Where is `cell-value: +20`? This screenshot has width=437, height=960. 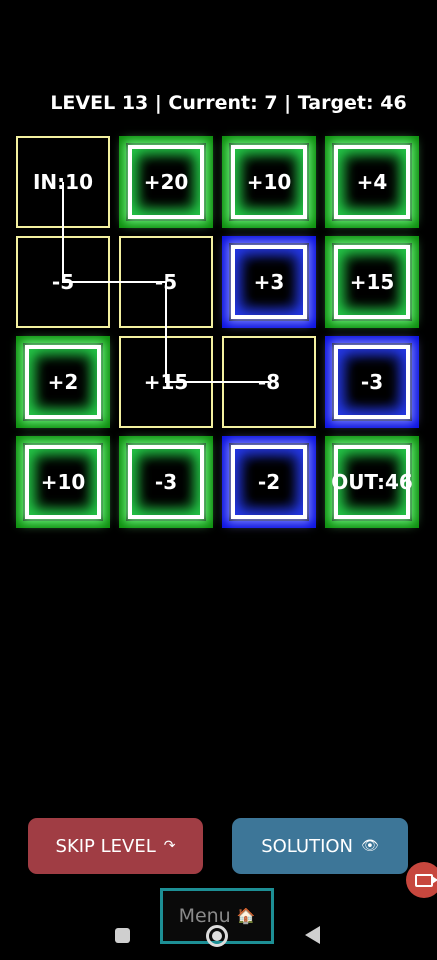 cell-value: +20 is located at coordinates (166, 182).